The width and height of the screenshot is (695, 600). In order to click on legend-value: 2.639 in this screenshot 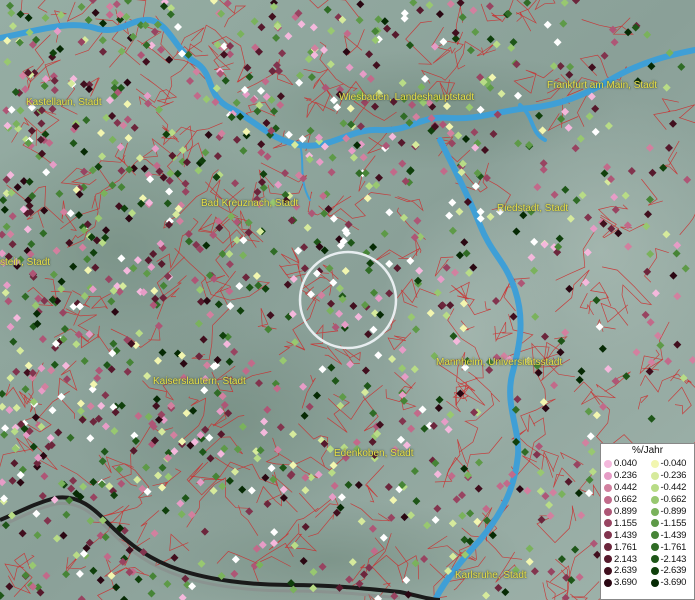, I will do `click(625, 571)`.